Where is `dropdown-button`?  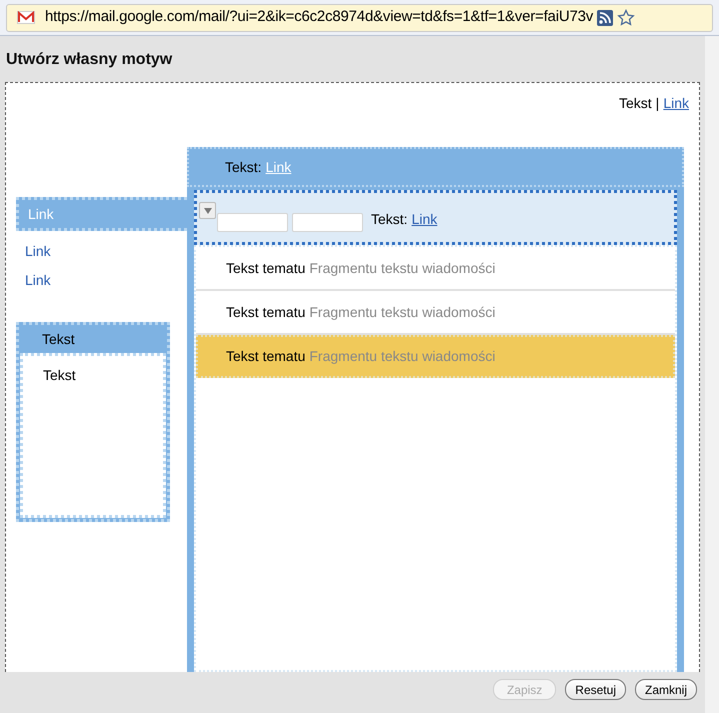 dropdown-button is located at coordinates (207, 210).